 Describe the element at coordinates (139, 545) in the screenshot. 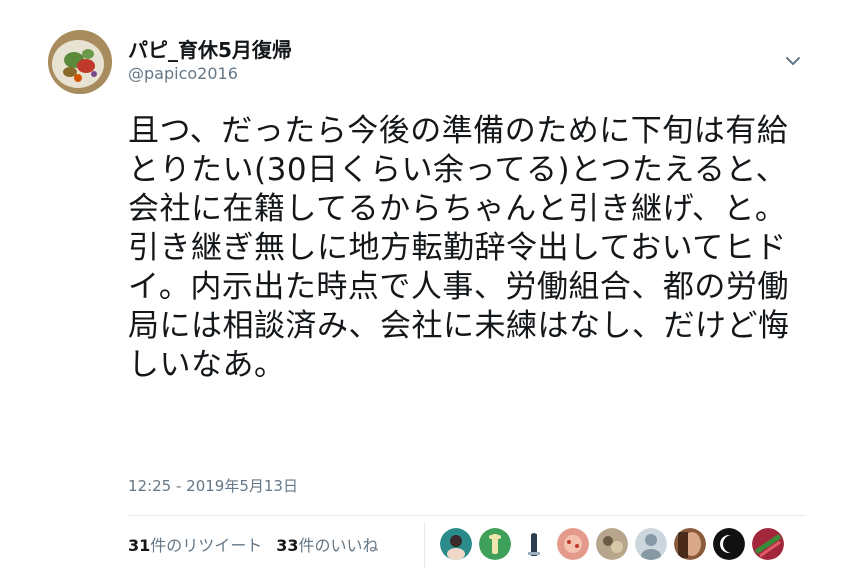

I see `retweet-count: 31` at that location.